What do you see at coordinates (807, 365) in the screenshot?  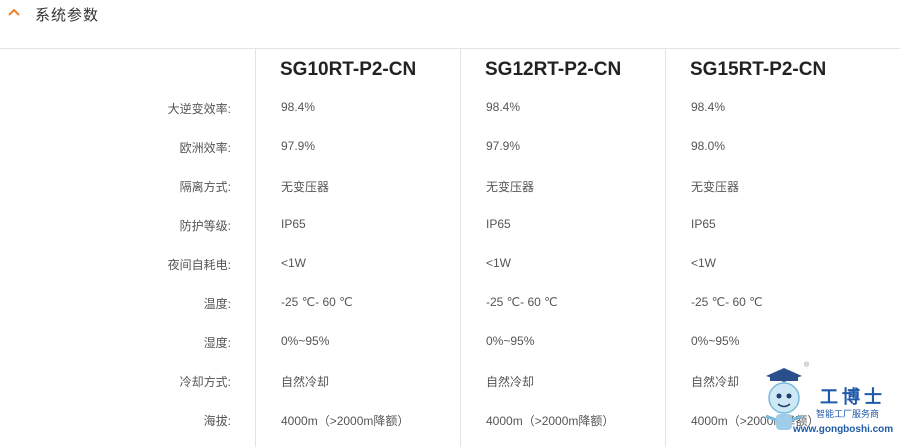 I see `registered-mark: ®` at bounding box center [807, 365].